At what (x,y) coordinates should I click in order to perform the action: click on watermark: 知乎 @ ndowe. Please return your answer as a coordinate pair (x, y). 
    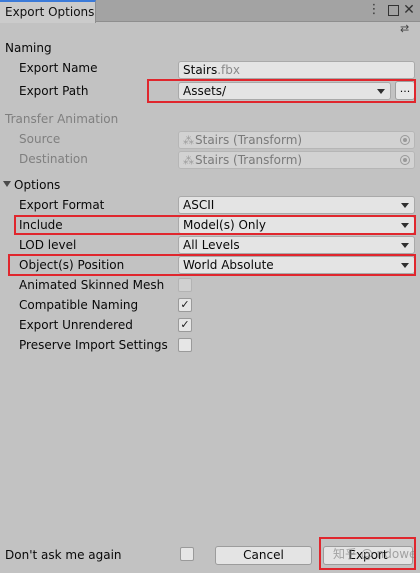
    Looking at the image, I should click on (375, 554).